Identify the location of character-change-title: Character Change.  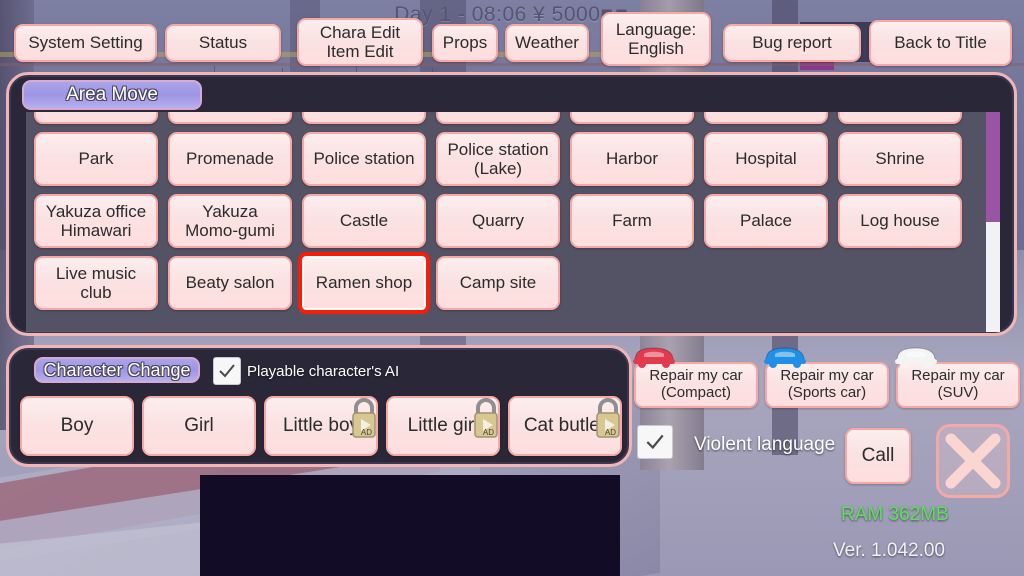
(117, 370).